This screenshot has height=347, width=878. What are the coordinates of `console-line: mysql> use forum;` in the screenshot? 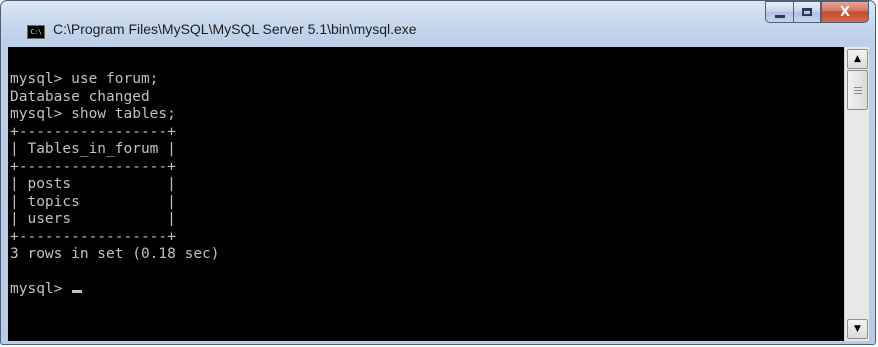 It's located at (84, 79).